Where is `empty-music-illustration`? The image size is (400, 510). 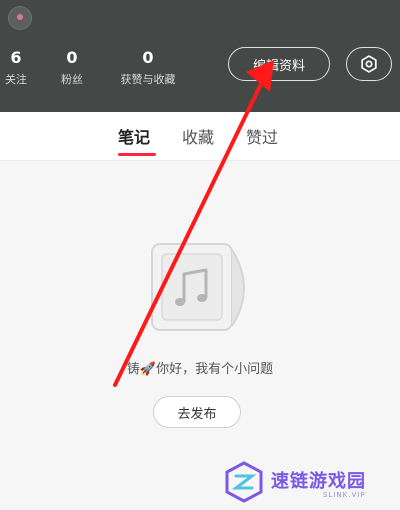 empty-music-illustration is located at coordinates (198, 287).